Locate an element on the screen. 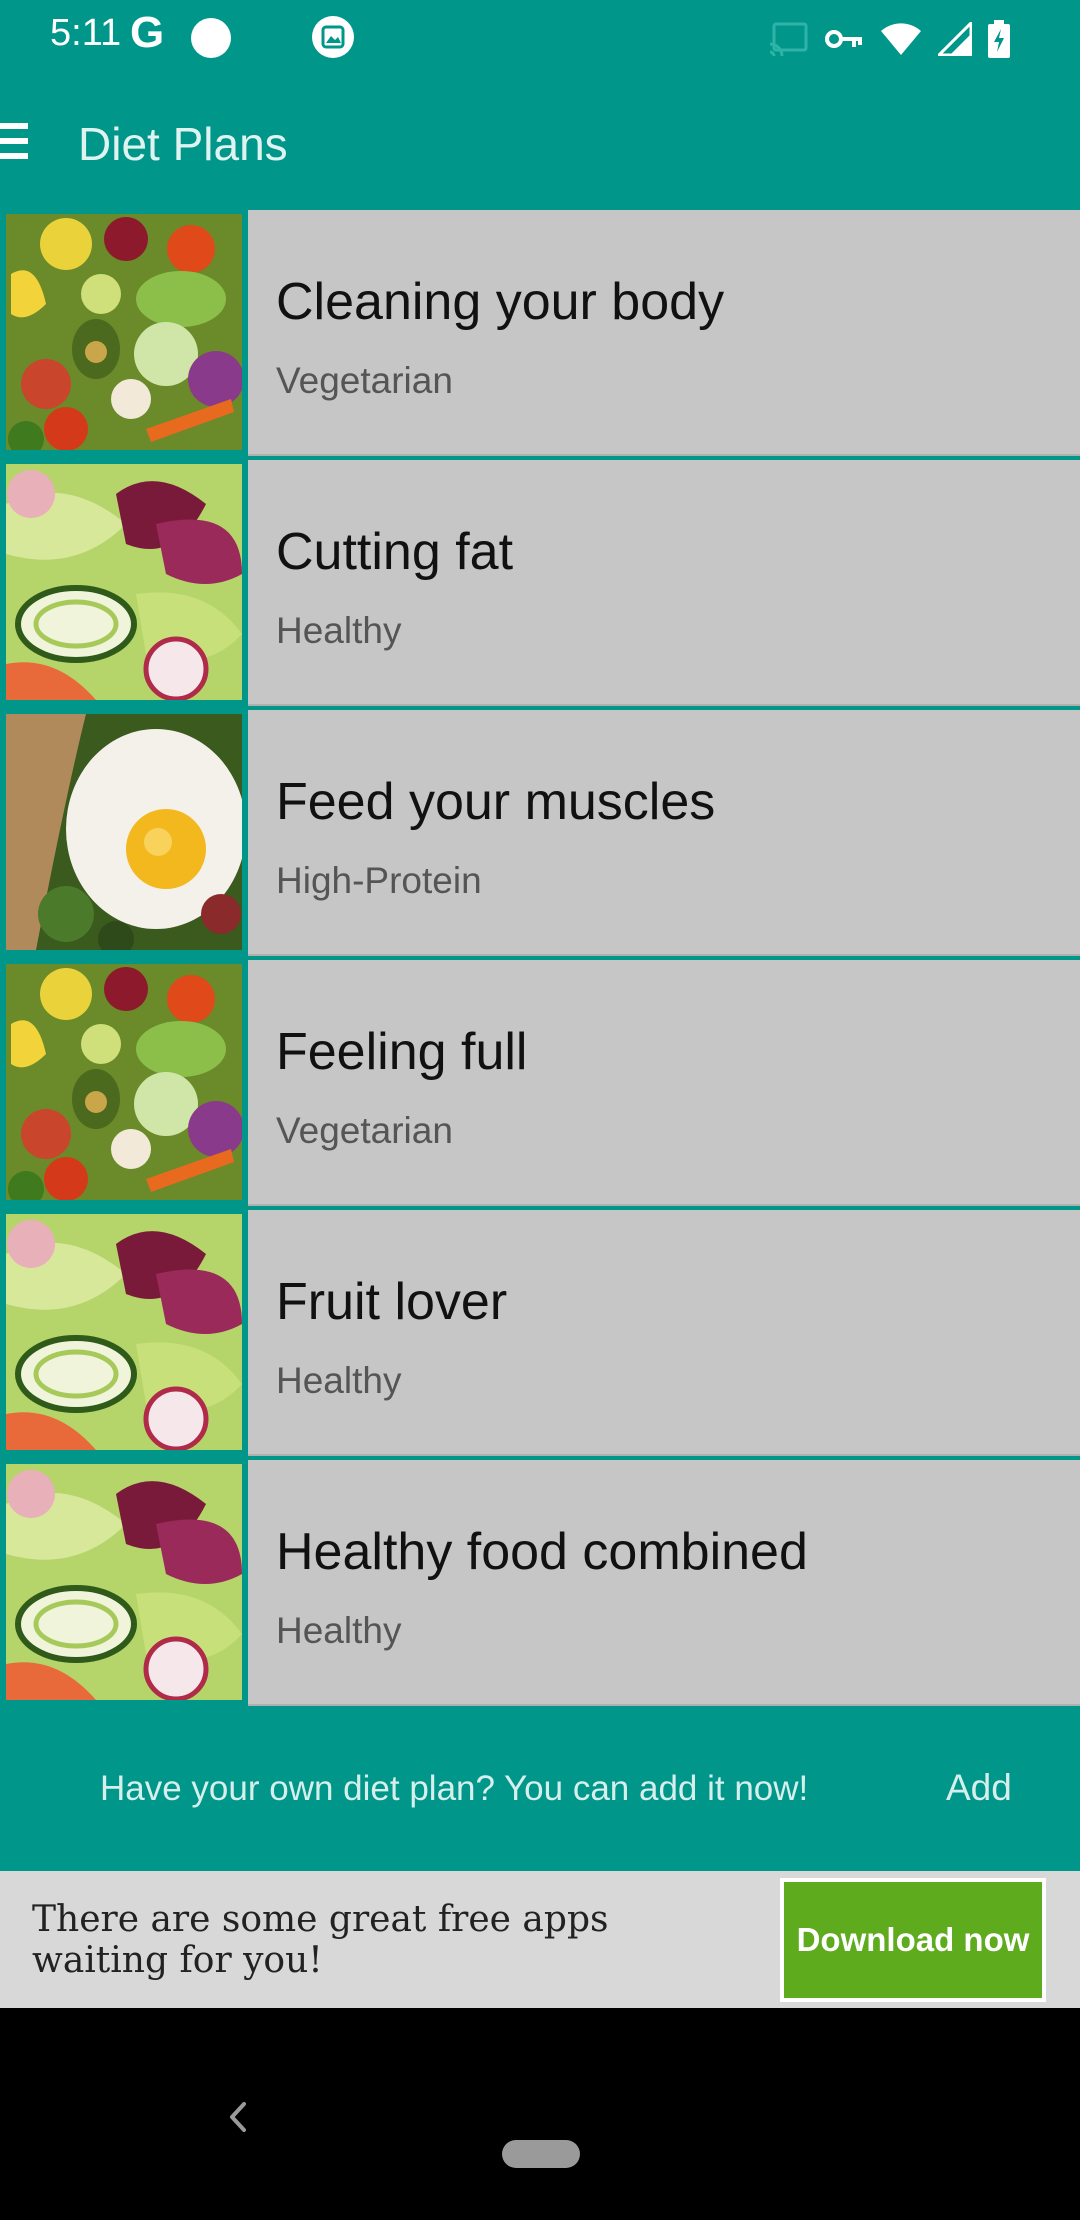 Image resolution: width=1080 pixels, height=2220 pixels. vpn-key-icon is located at coordinates (843, 39).